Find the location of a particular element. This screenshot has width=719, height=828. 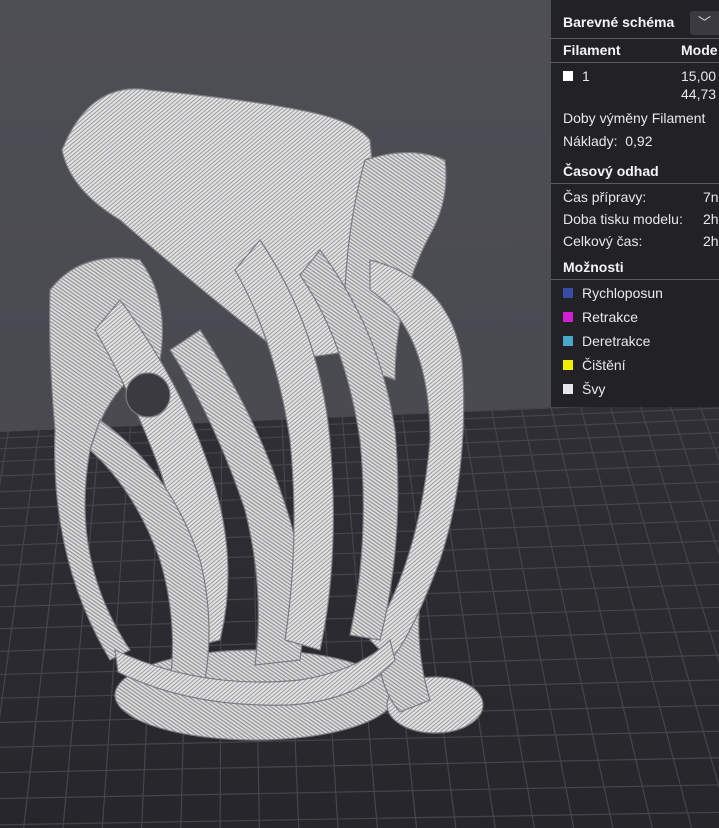

option-travel: Rychloposun is located at coordinates (613, 293).